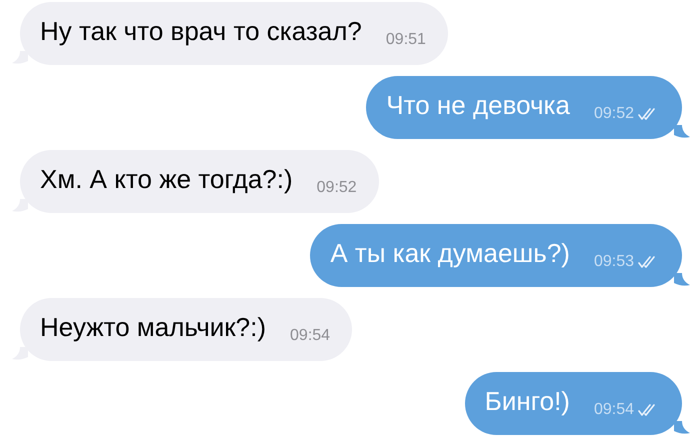  I want to click on message-text: Бинго!), so click(527, 401).